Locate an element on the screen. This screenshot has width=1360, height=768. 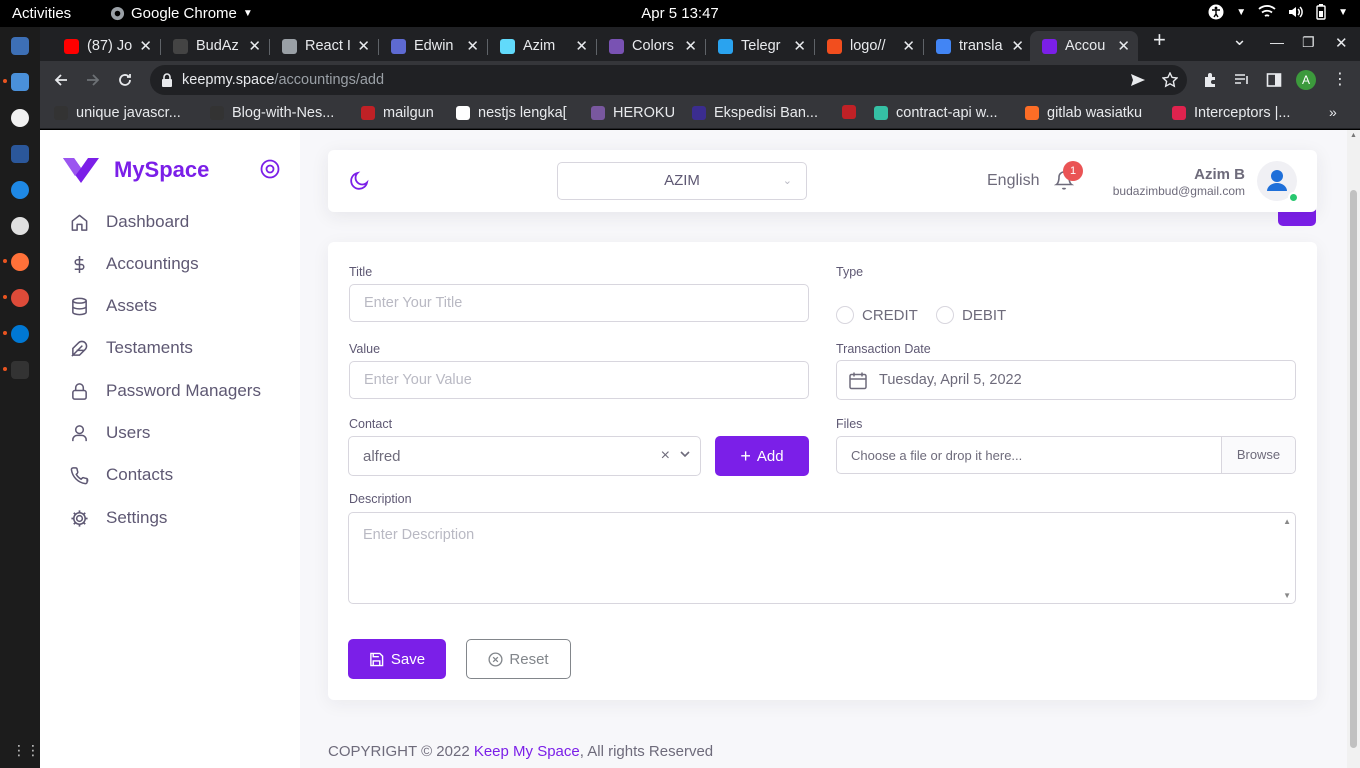
sidebar-item-testaments: Testaments is located at coordinates (131, 348).